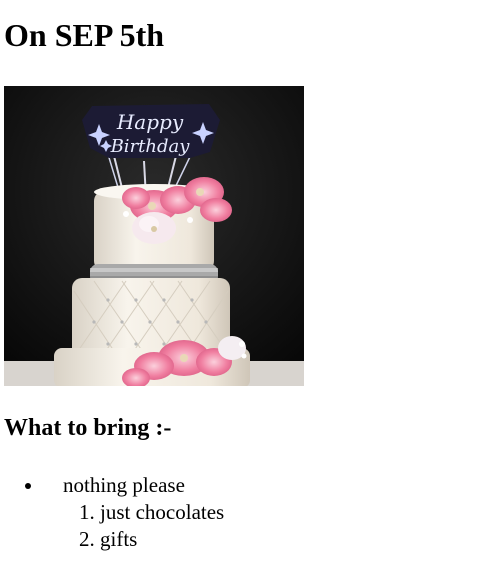  I want to click on bring-list: nothing please just chocolates gifts, so click(247, 512).